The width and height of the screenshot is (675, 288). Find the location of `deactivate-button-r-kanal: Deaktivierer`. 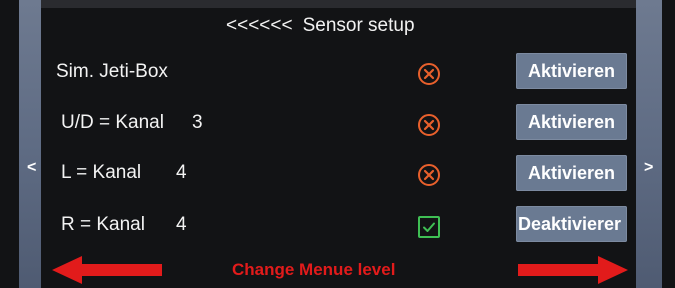

deactivate-button-r-kanal: Deaktivierer is located at coordinates (571, 224).